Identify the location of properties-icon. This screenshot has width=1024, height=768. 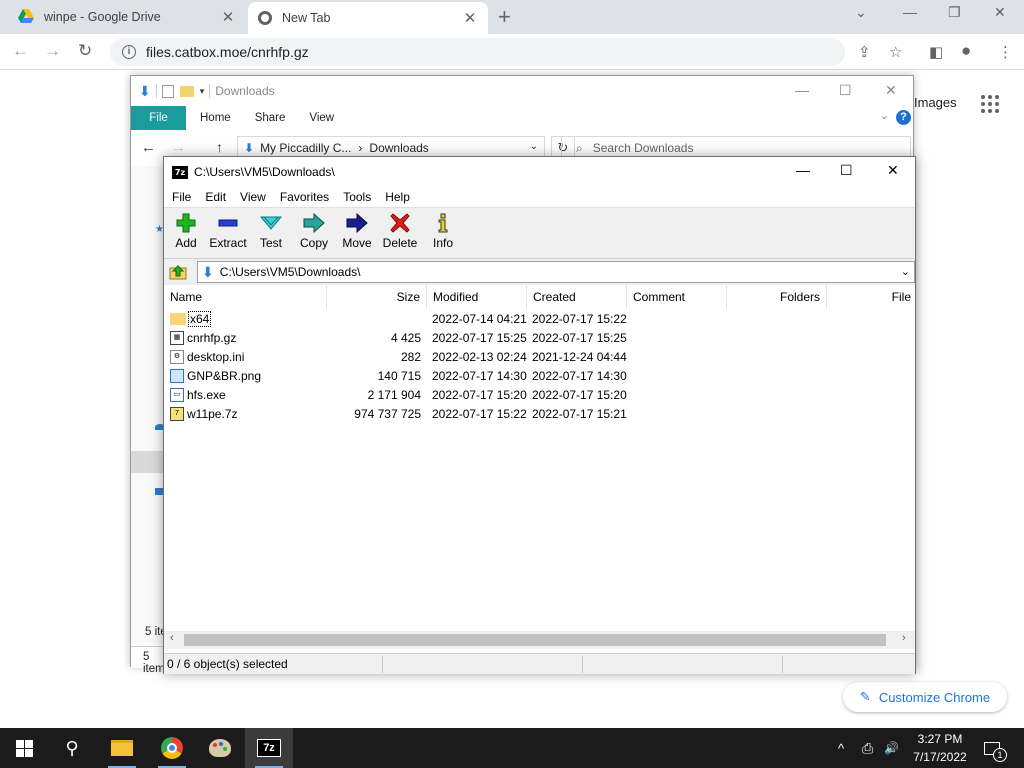
(167, 91).